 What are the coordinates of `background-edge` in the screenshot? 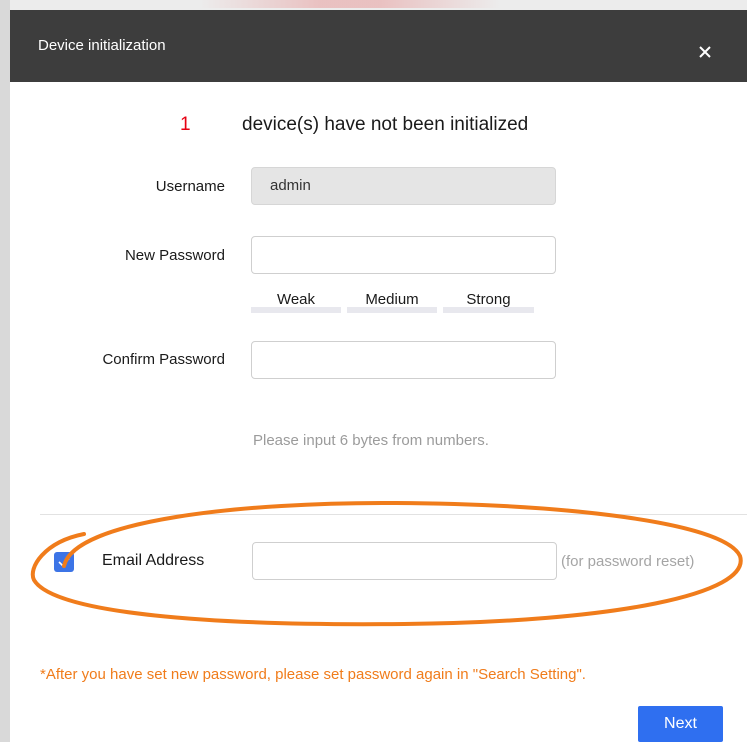 It's located at (5, 371).